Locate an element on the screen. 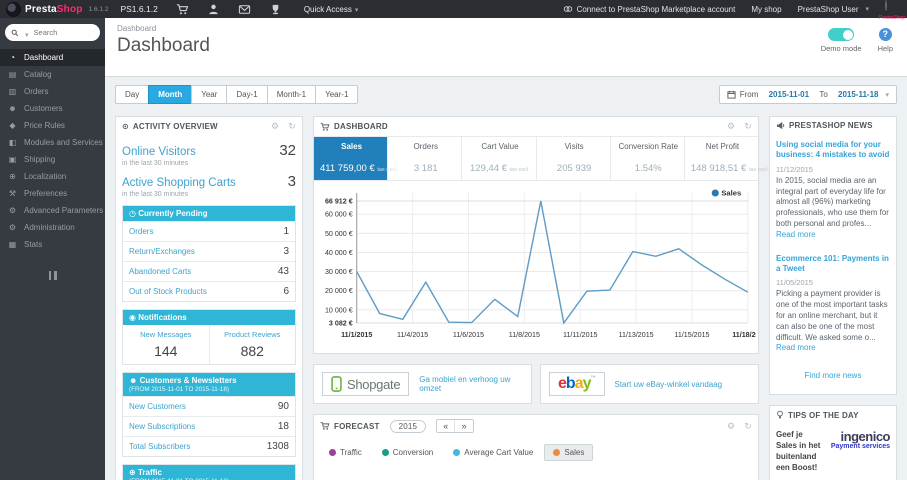 The width and height of the screenshot is (907, 480). forecast-year: 2015 is located at coordinates (408, 426).